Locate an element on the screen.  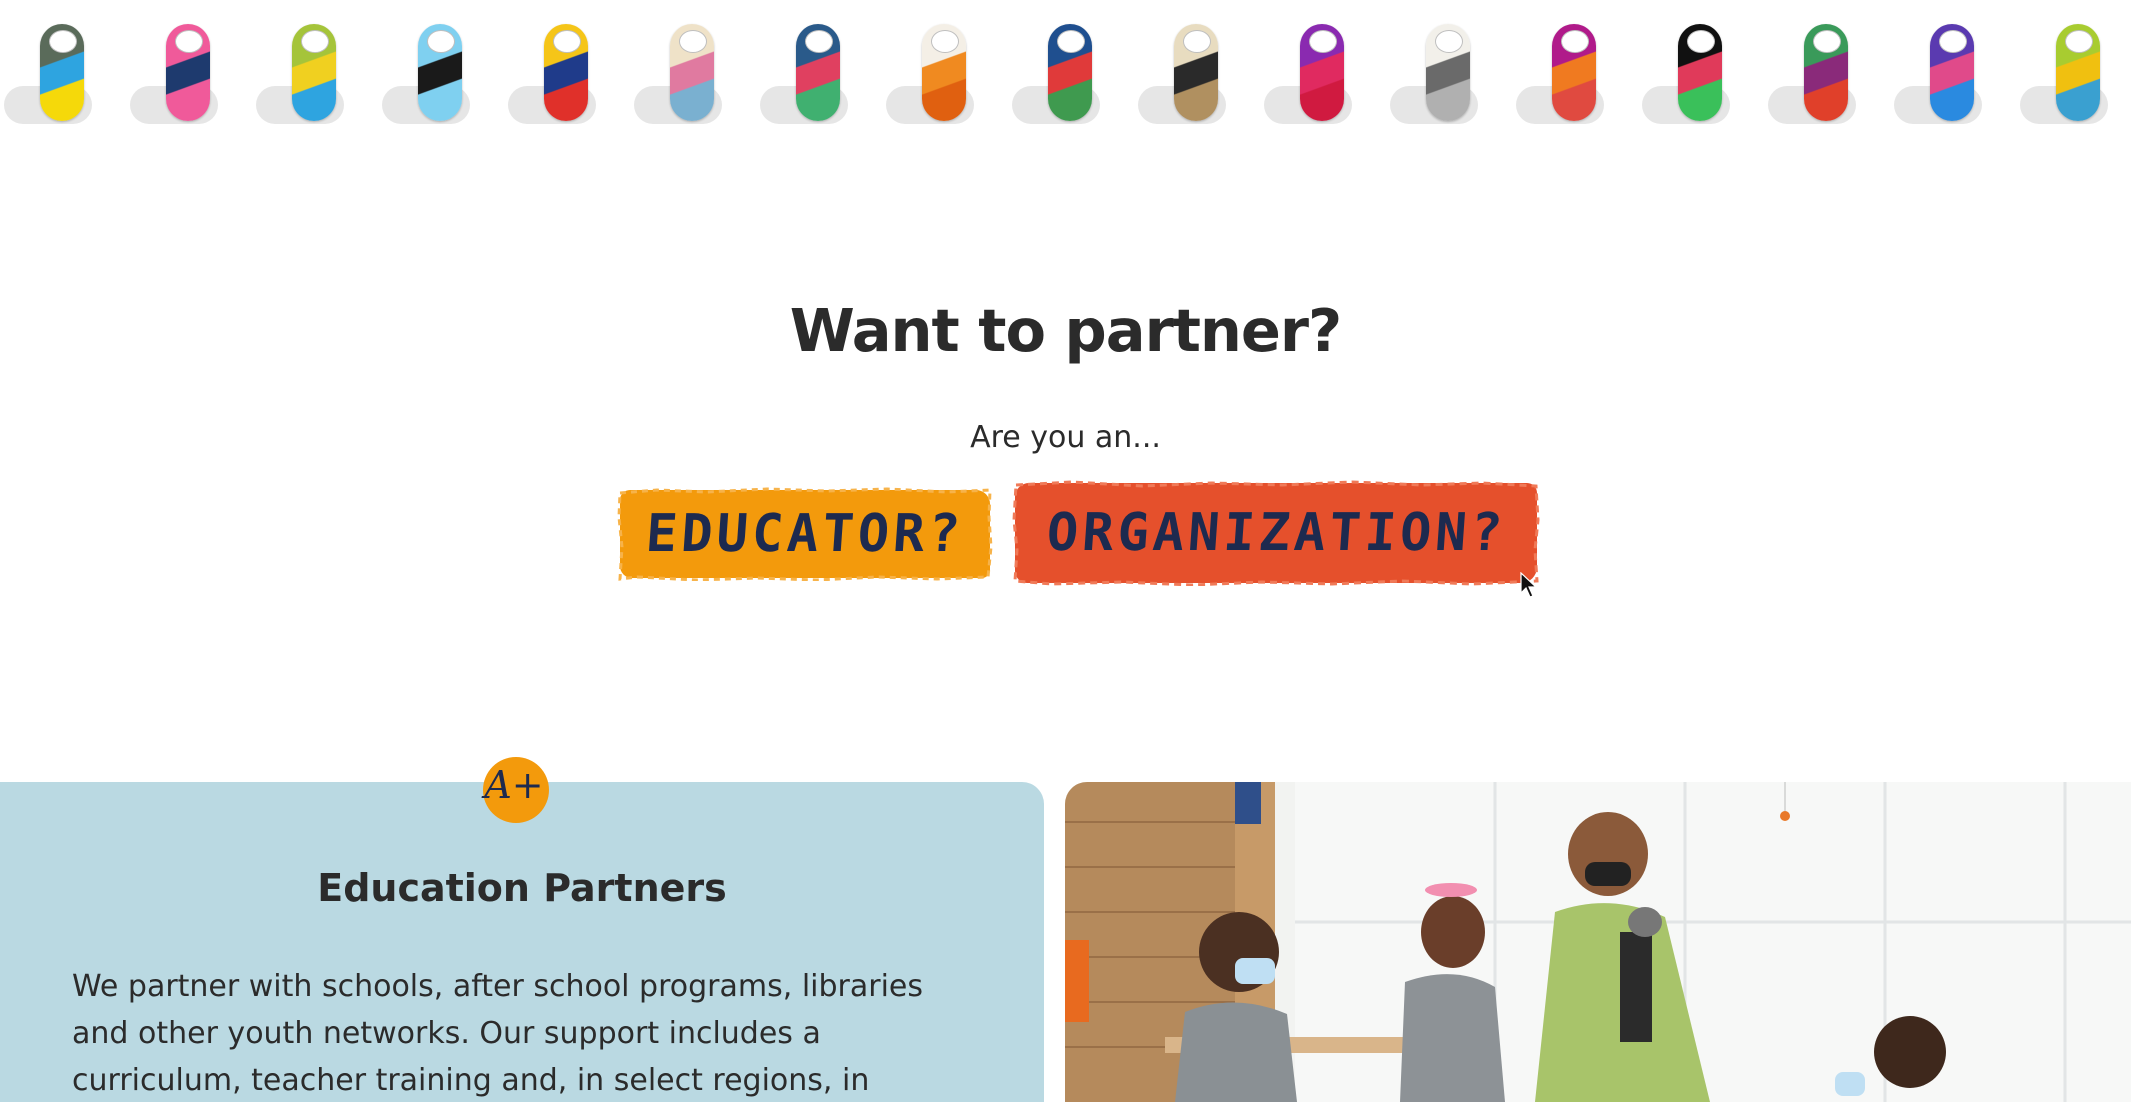
partner-heading: Want to partner? is located at coordinates (1066, 330).